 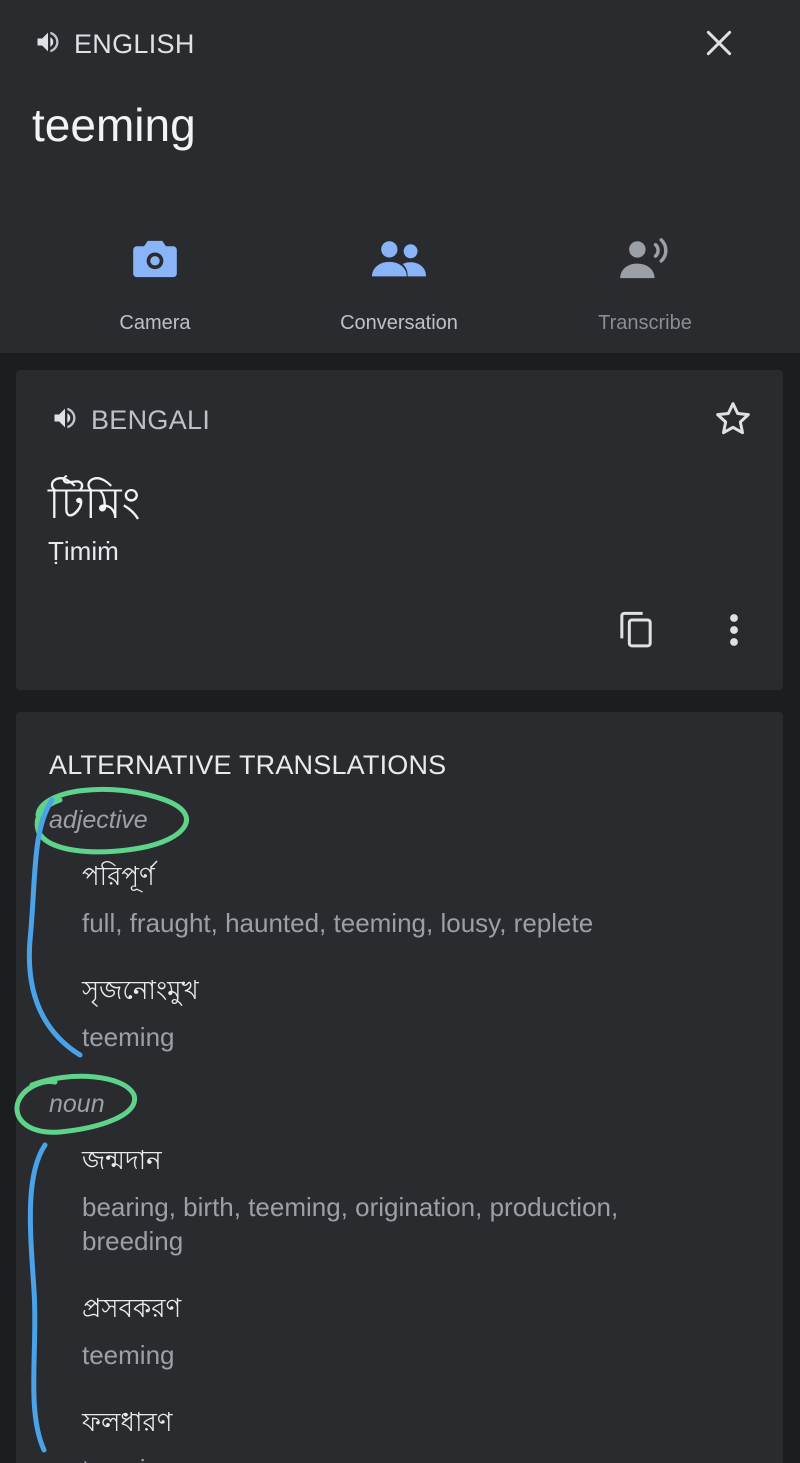 I want to click on copy-icon, so click(x=636, y=632).